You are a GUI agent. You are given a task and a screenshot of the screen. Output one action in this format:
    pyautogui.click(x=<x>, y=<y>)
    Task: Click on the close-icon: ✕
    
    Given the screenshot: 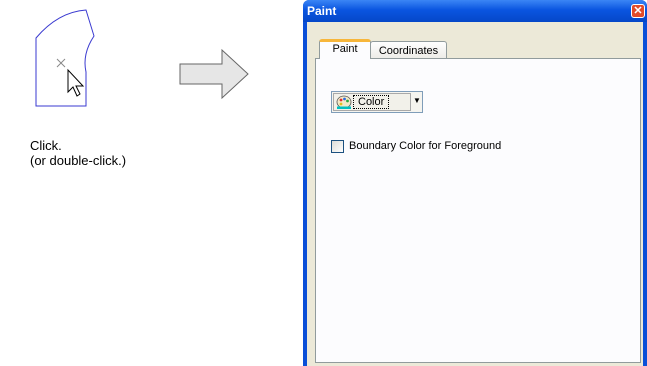 What is the action you would take?
    pyautogui.click(x=638, y=11)
    